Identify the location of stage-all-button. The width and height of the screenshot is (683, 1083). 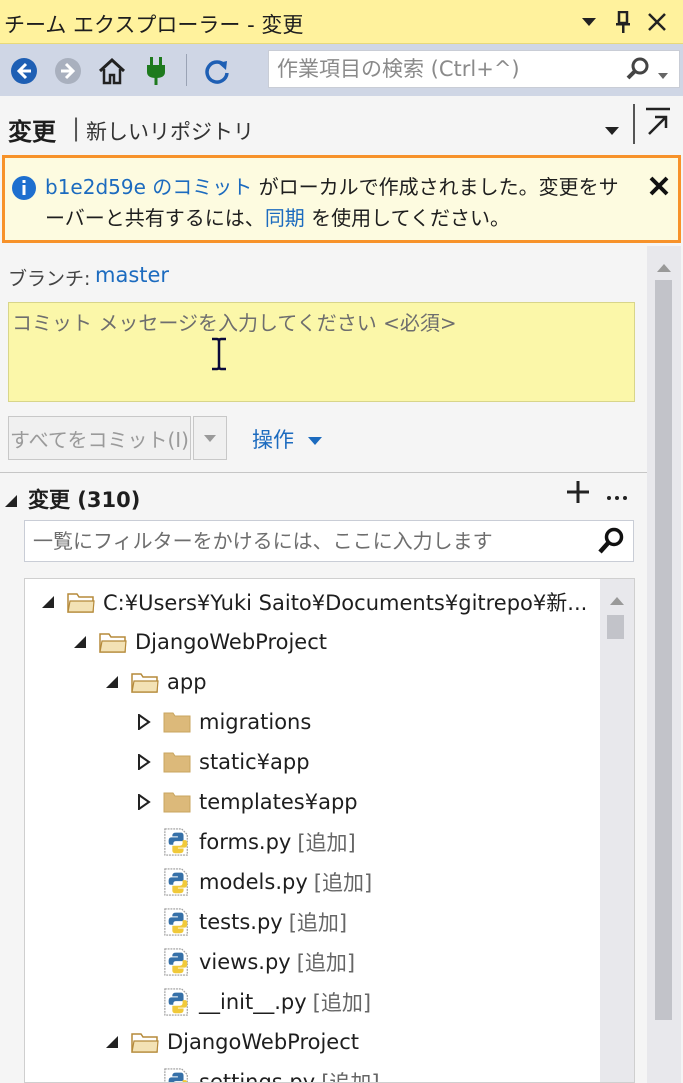
(578, 495).